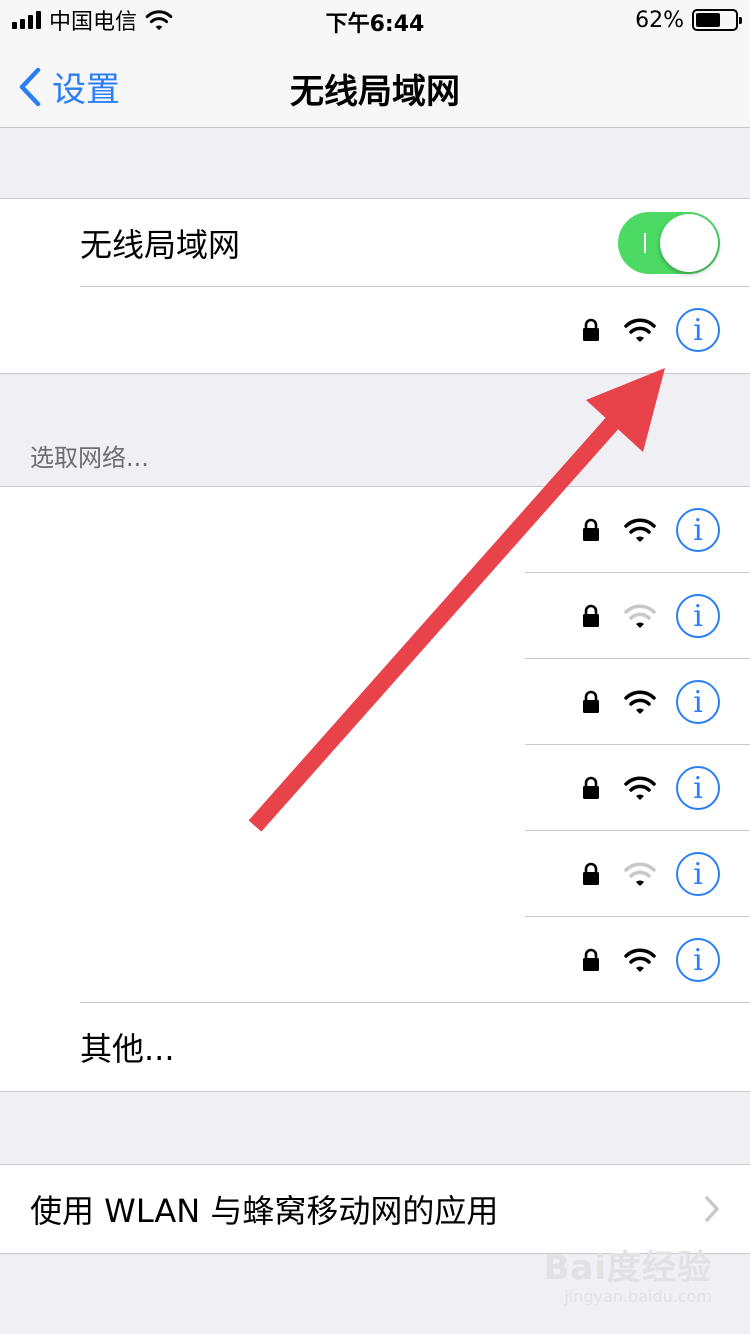 The width and height of the screenshot is (750, 1334). What do you see at coordinates (708, 20) in the screenshot?
I see `battery-fill` at bounding box center [708, 20].